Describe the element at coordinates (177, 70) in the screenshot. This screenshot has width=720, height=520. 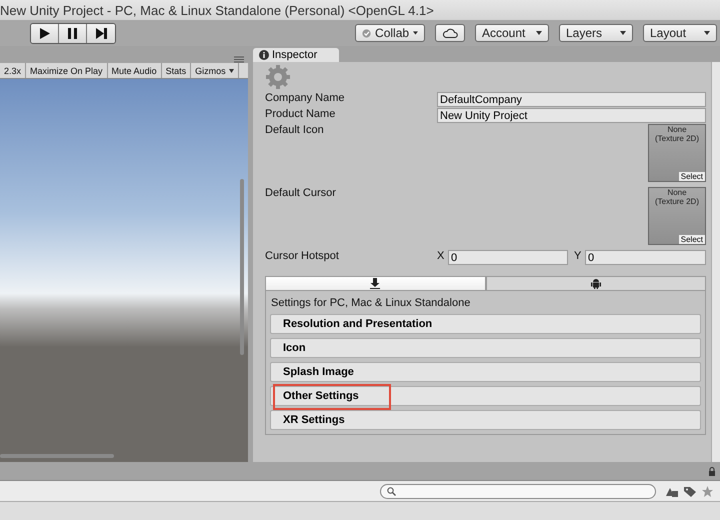
I see `toolbar-toggle: Stats` at that location.